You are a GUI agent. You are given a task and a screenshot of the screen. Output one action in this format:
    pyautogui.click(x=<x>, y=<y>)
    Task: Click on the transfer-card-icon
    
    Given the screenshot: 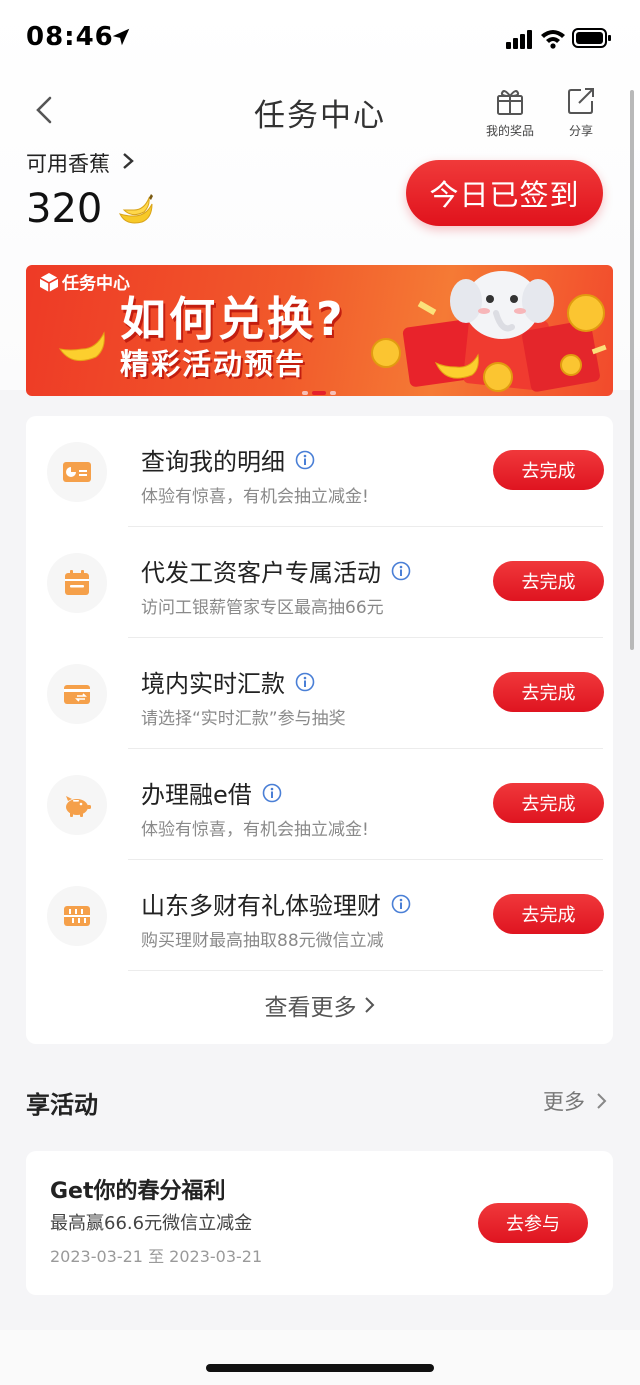 What is the action you would take?
    pyautogui.click(x=77, y=694)
    